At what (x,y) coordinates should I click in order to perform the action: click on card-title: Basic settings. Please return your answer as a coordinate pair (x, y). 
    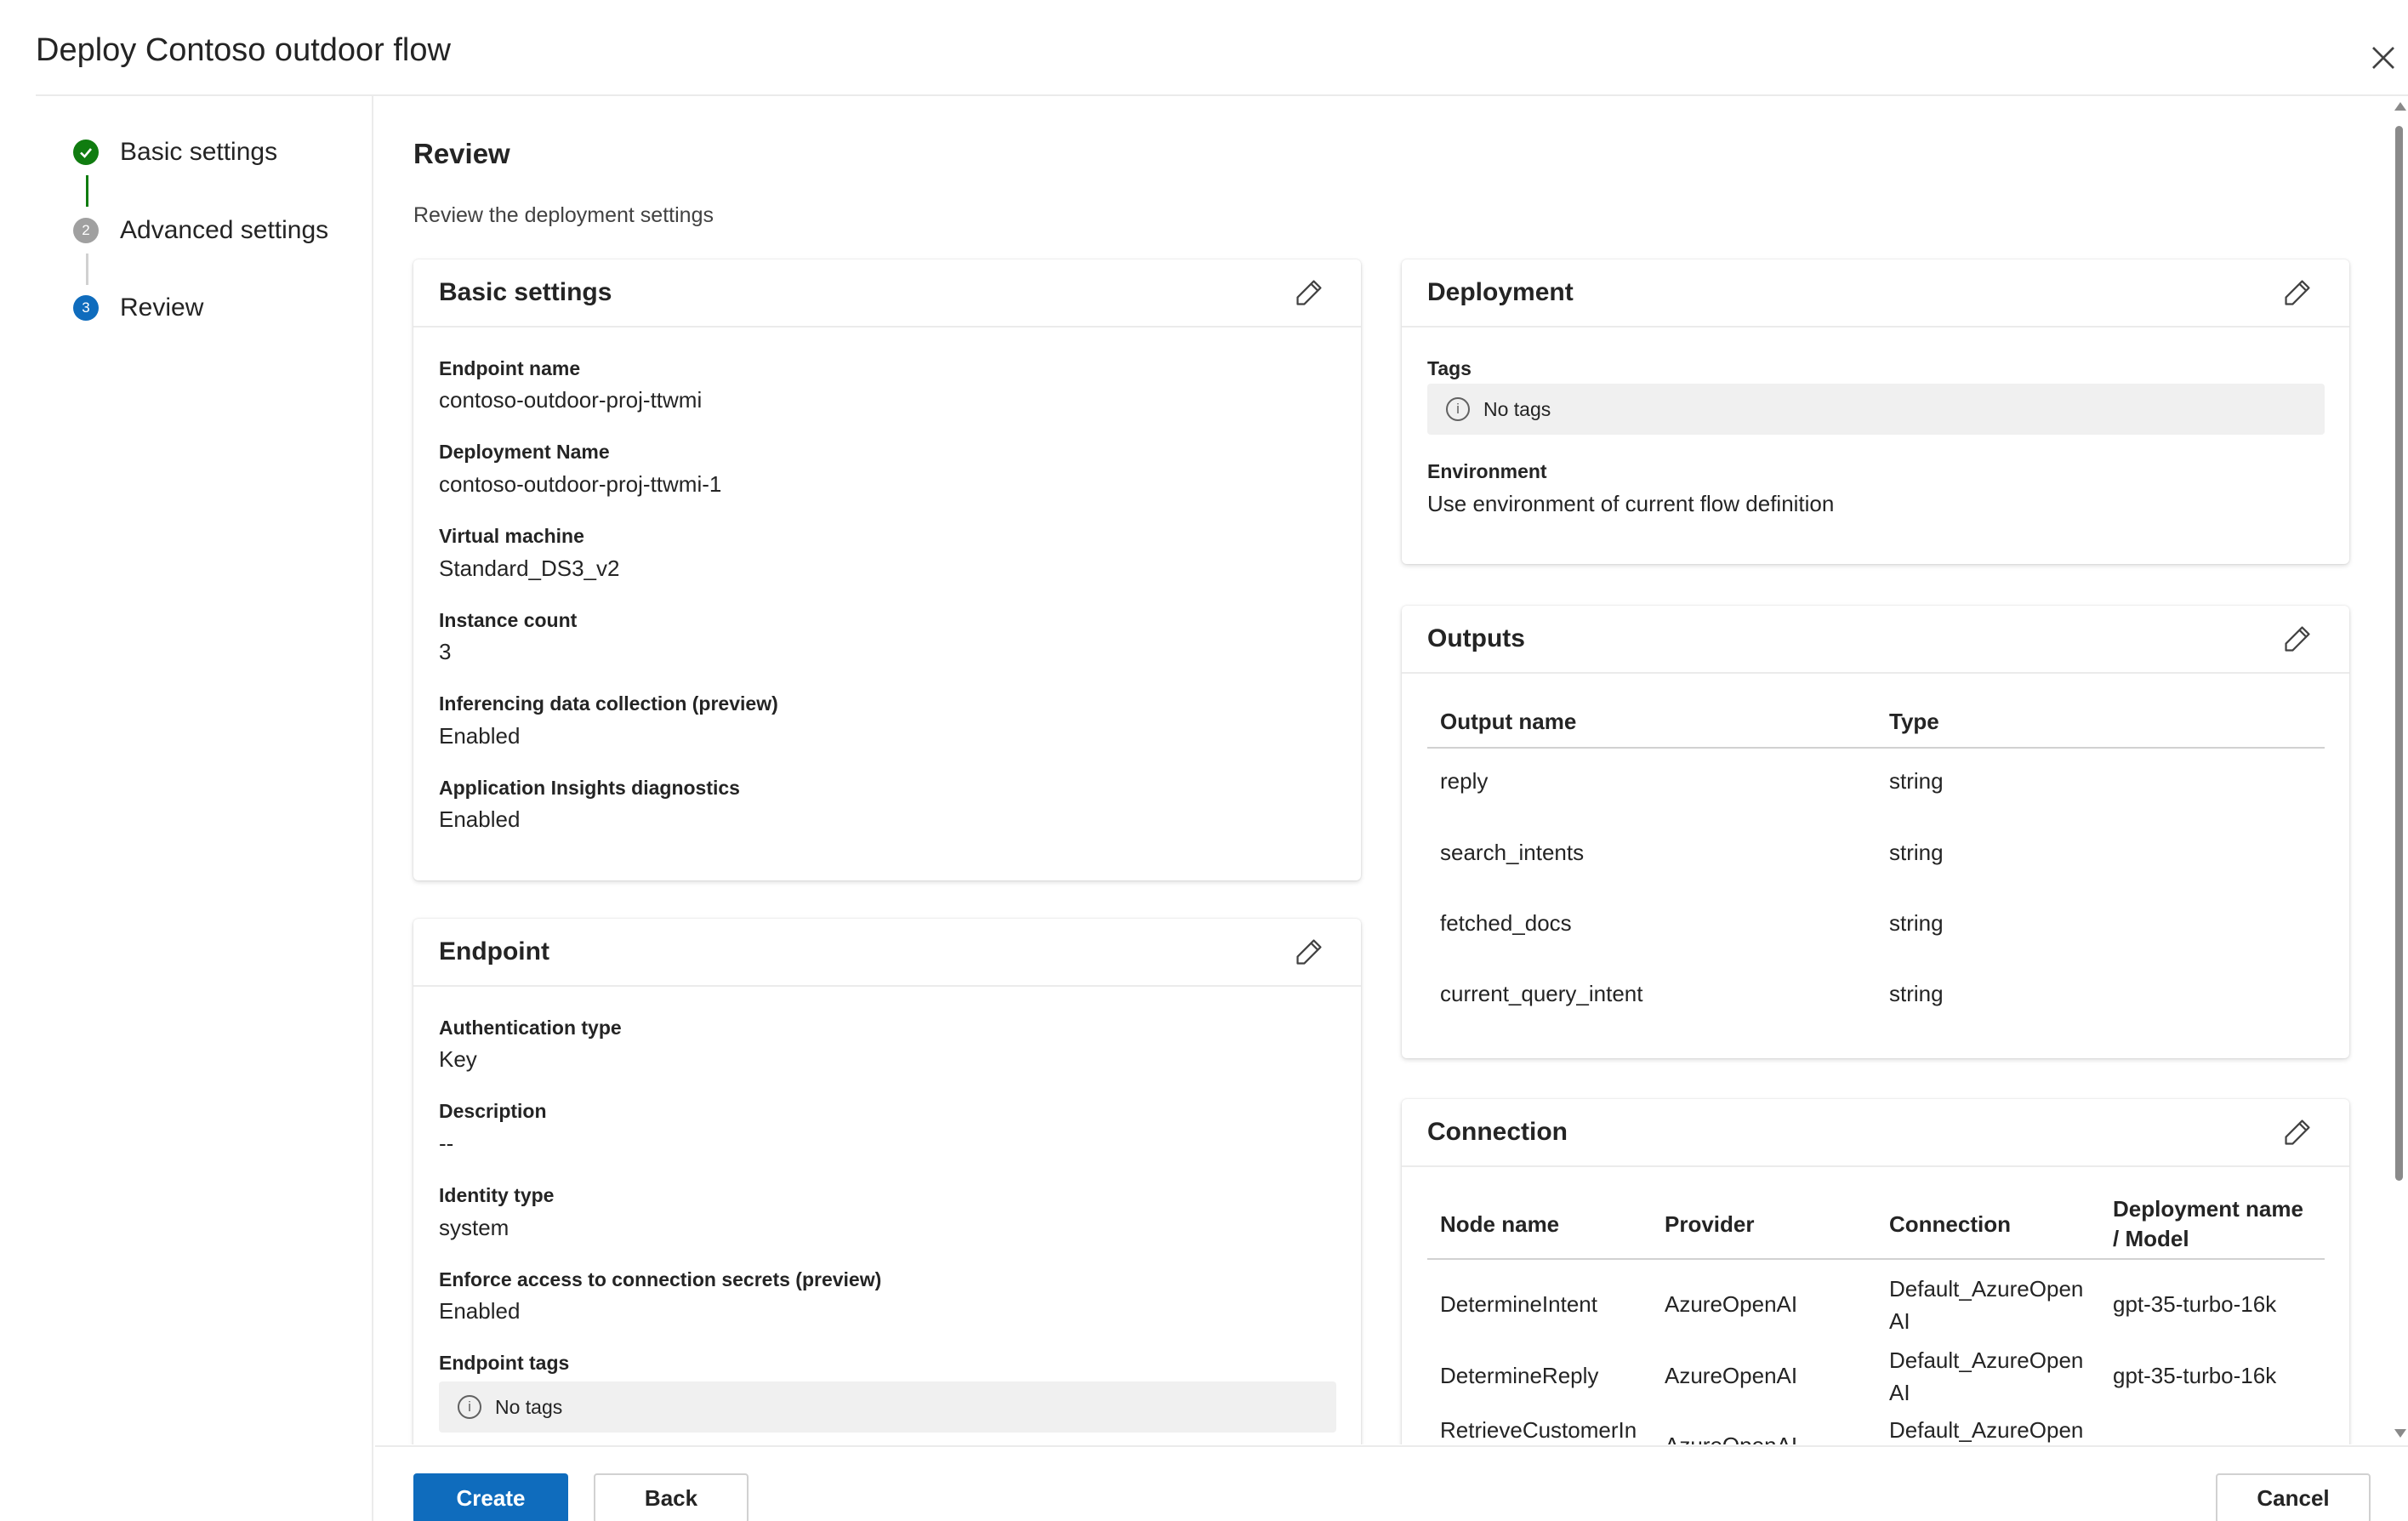
    Looking at the image, I should click on (526, 292).